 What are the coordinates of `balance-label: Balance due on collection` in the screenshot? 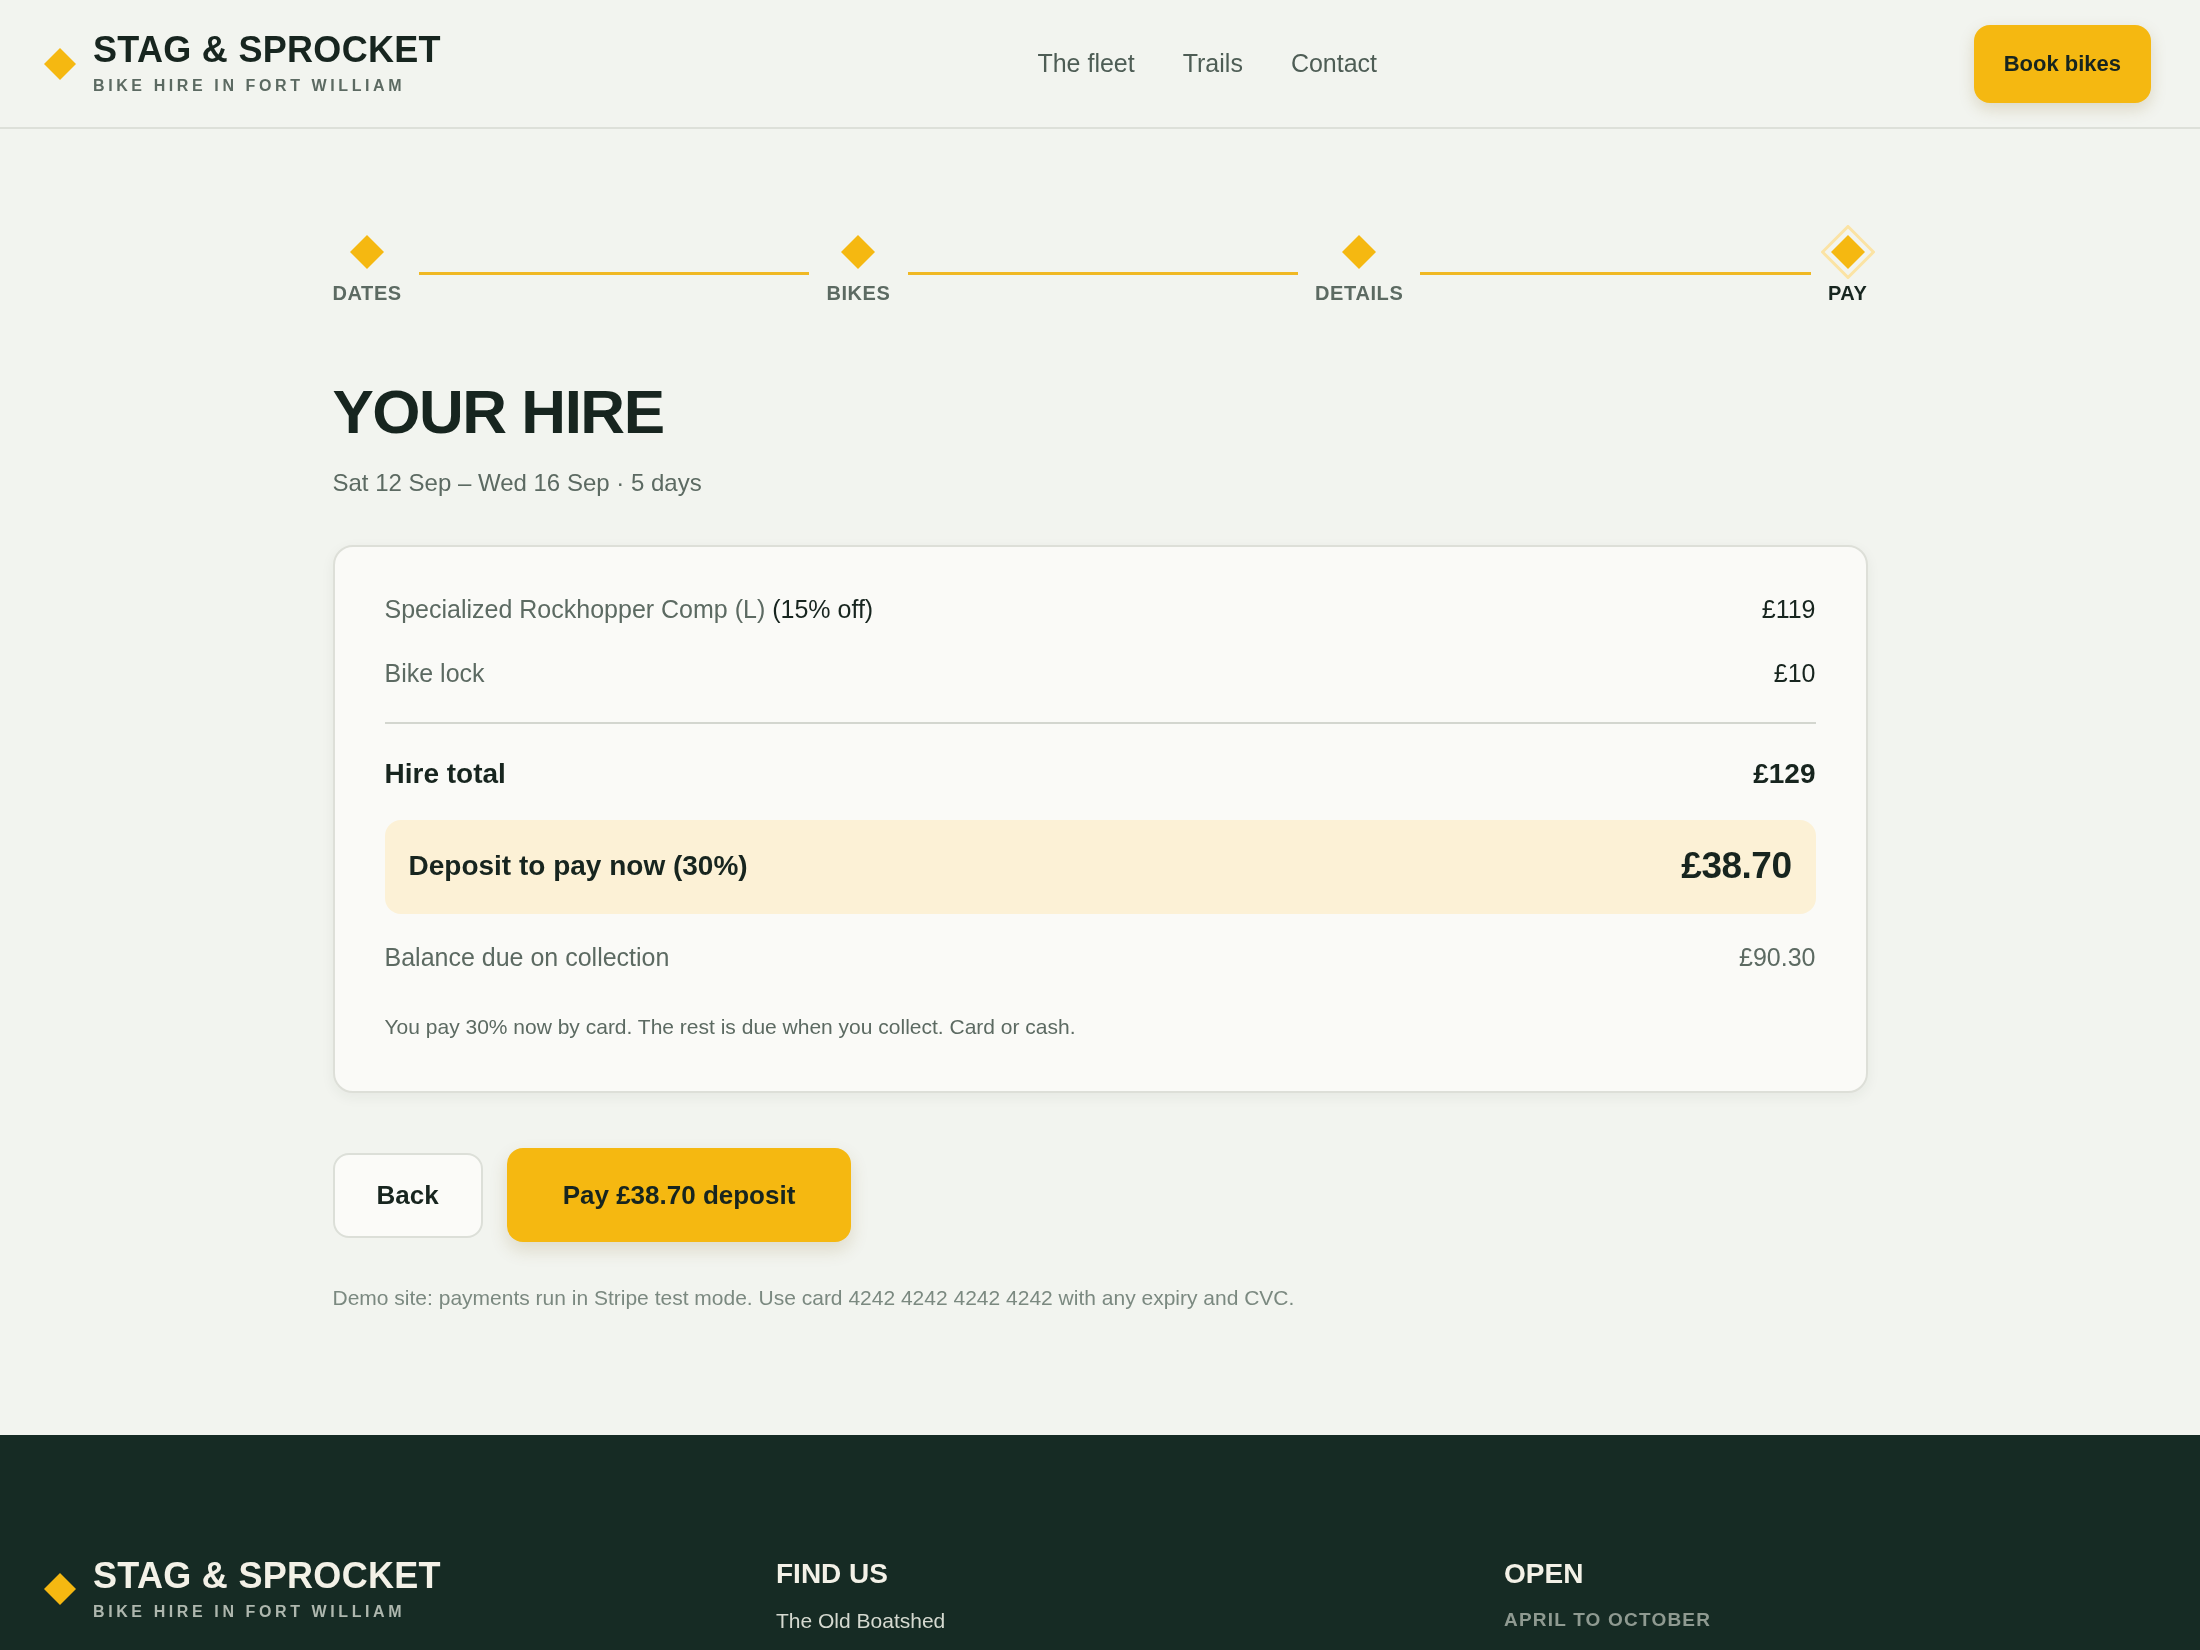 It's located at (527, 957).